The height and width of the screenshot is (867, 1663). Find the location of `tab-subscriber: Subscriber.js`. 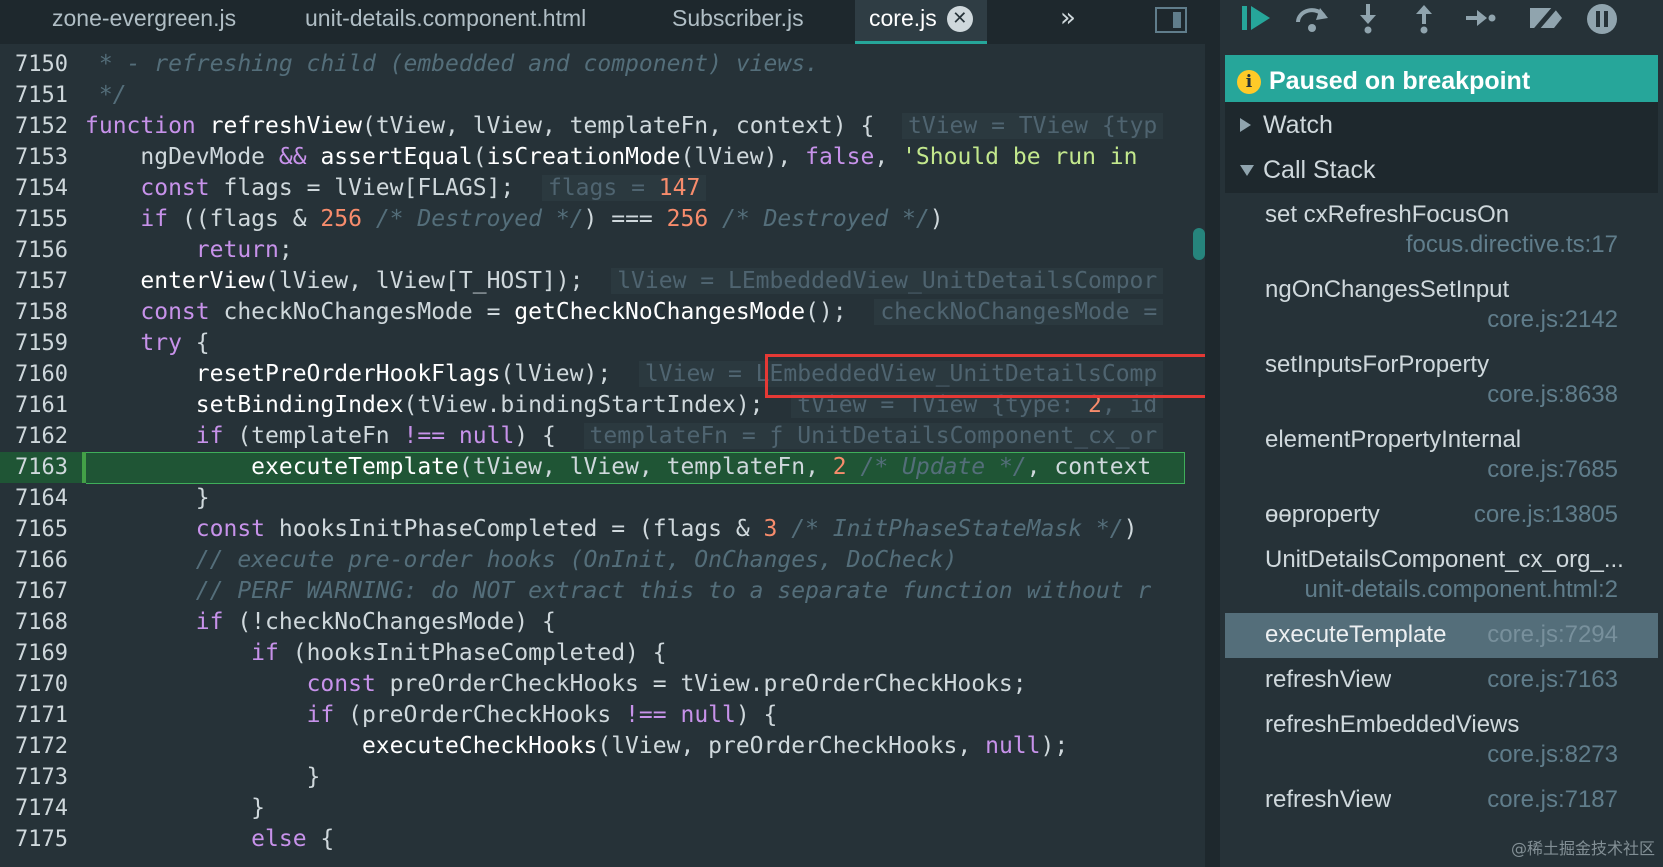

tab-subscriber: Subscriber.js is located at coordinates (738, 22).